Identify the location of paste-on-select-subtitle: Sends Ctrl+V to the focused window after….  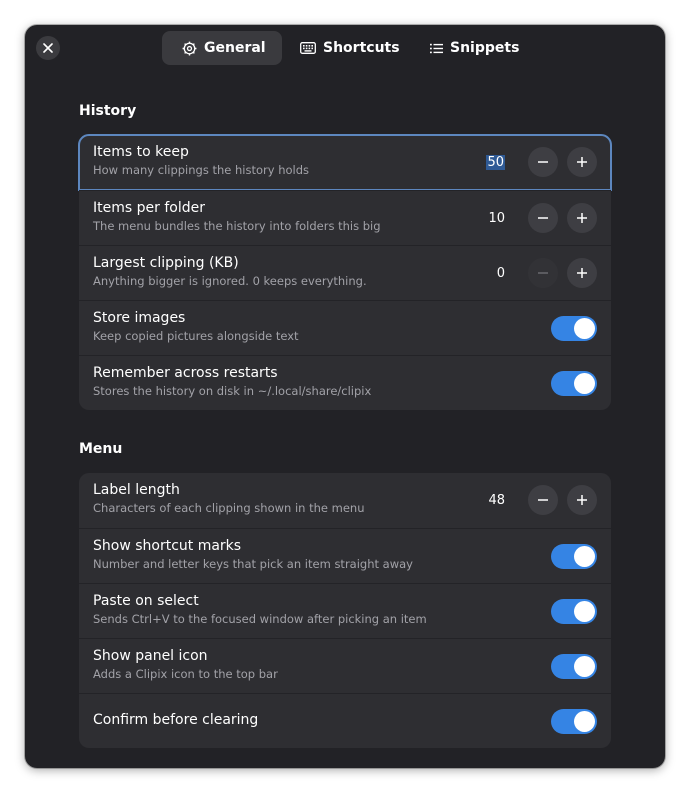
(260, 619).